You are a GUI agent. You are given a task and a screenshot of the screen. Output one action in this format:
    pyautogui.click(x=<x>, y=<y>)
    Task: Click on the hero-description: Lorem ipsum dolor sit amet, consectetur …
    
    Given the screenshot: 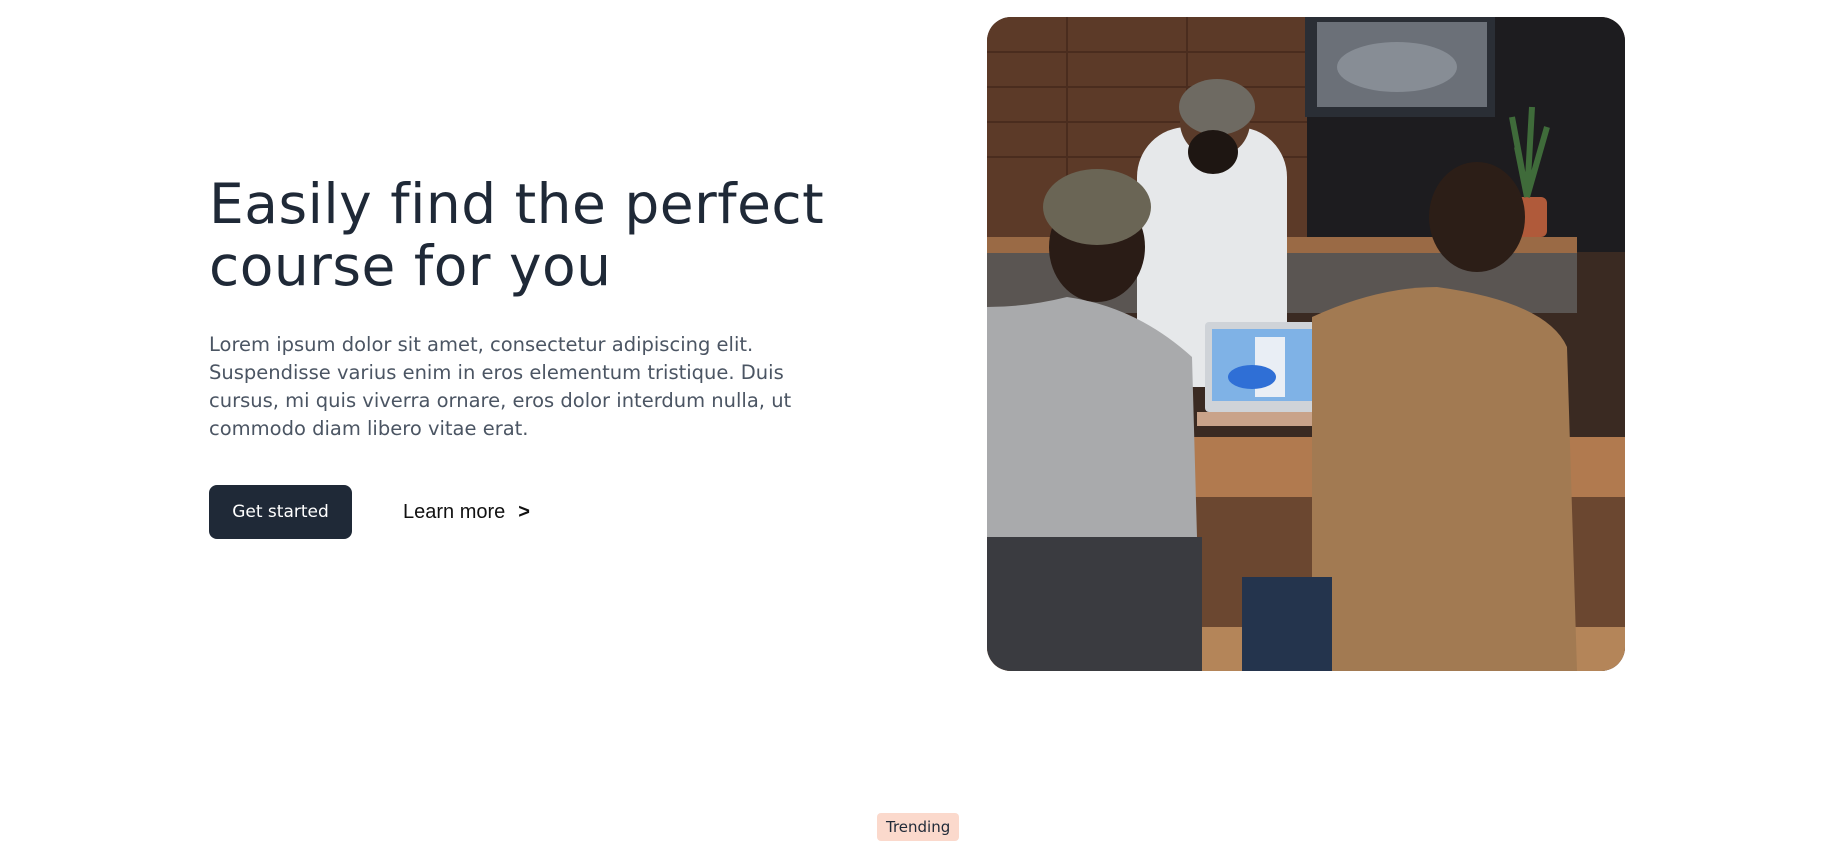 What is the action you would take?
    pyautogui.click(x=500, y=386)
    